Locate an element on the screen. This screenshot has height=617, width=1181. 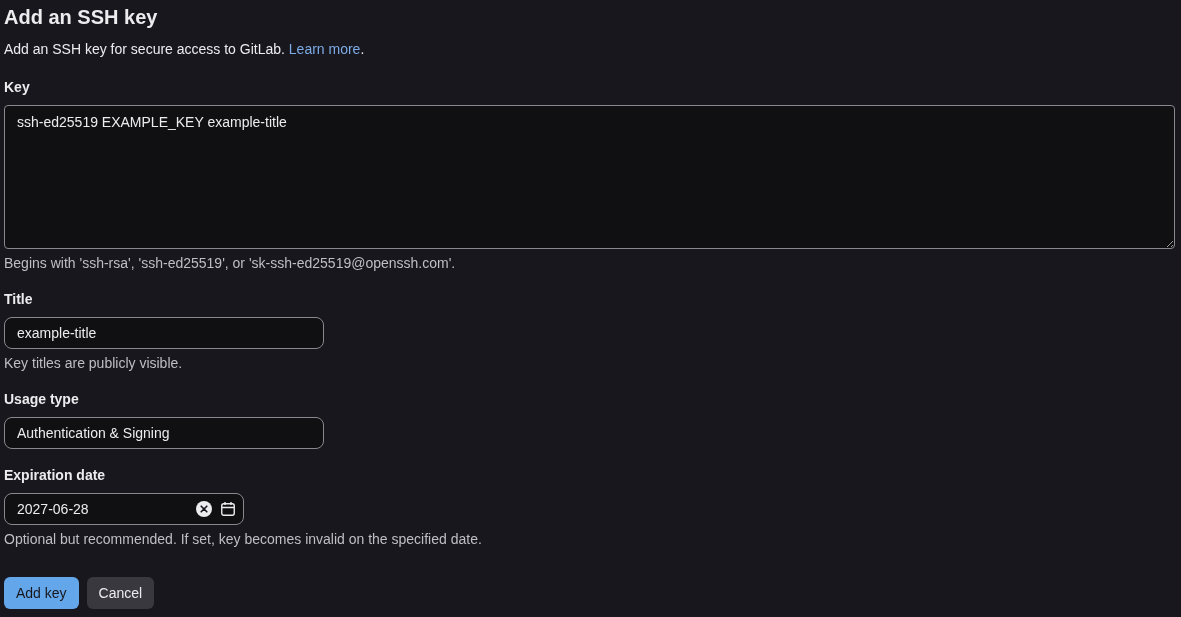
add-key-button: Add key is located at coordinates (41, 593).